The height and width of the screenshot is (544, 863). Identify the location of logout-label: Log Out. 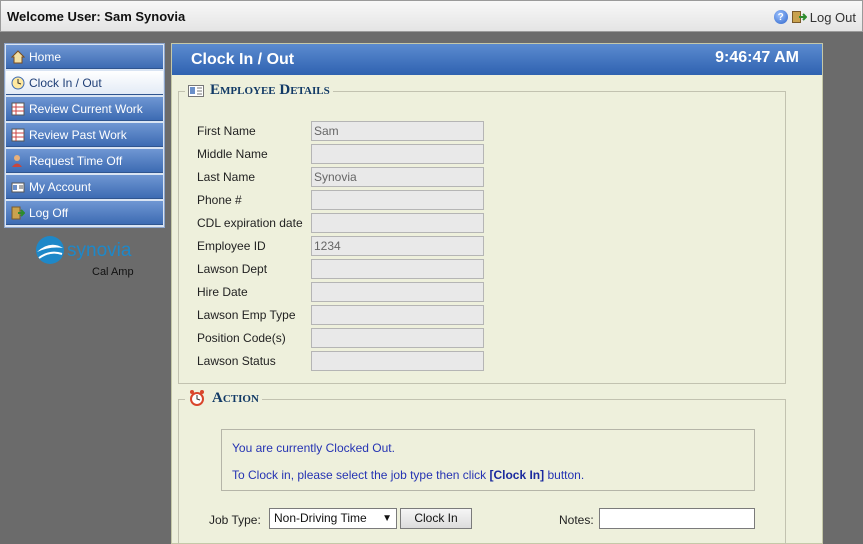
(833, 17).